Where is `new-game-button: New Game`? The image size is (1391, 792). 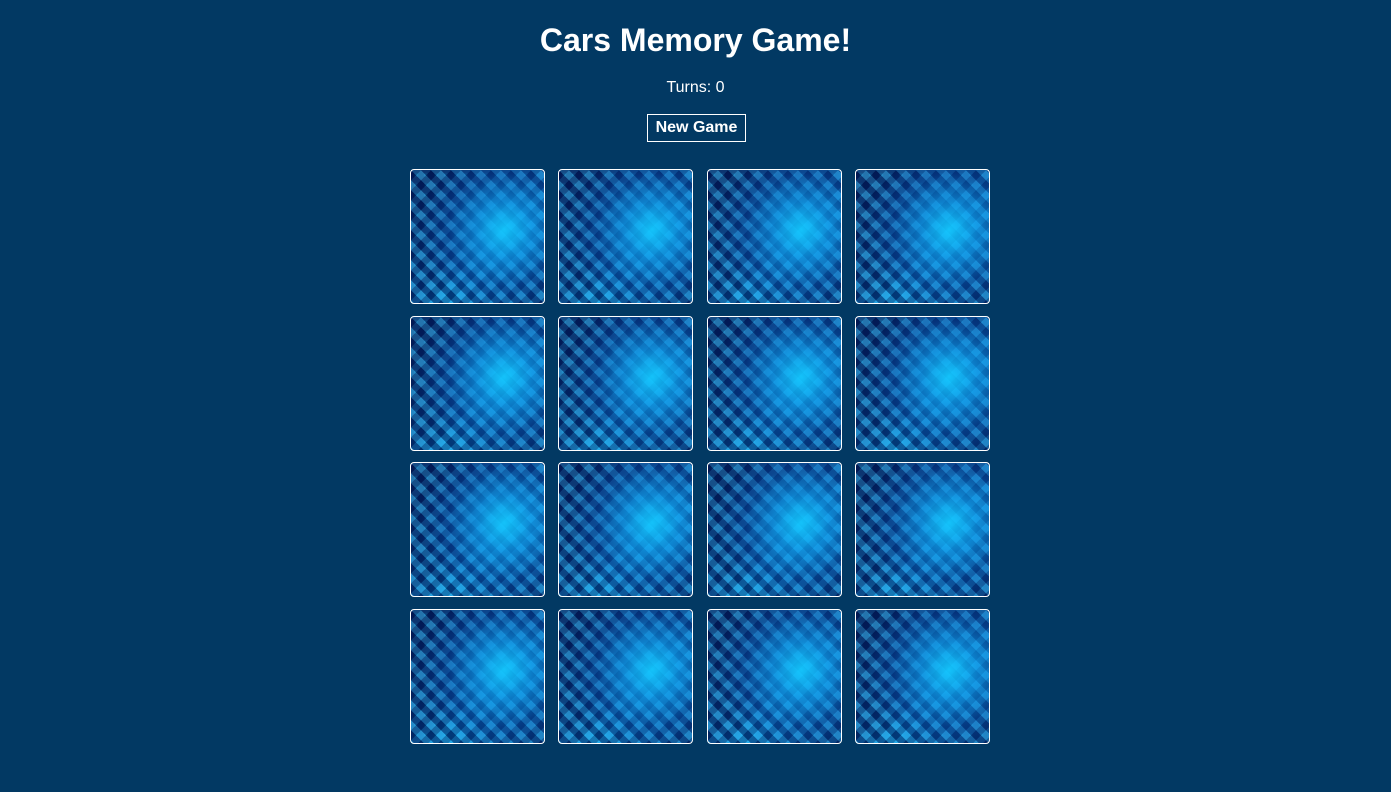
new-game-button: New Game is located at coordinates (696, 128).